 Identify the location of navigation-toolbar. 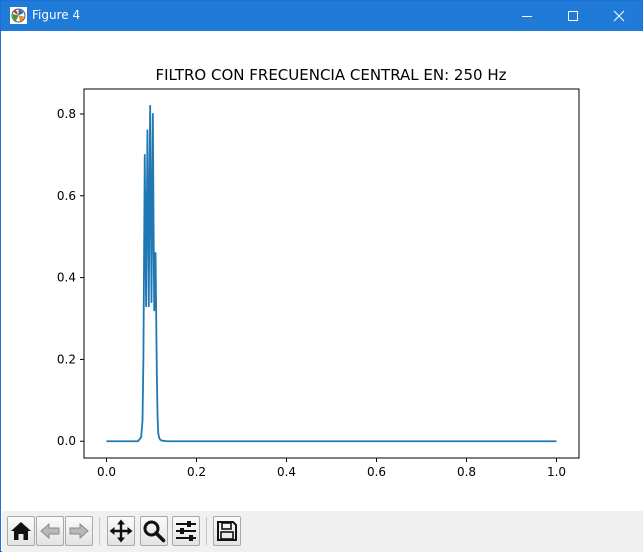
(322, 531).